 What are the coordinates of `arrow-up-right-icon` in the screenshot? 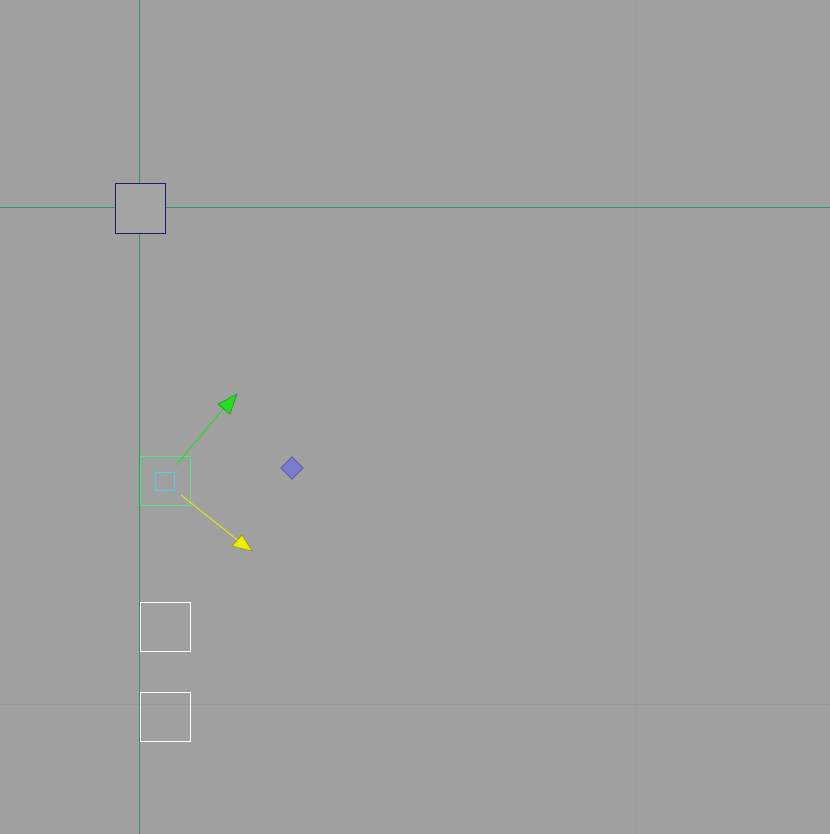 It's located at (227, 404).